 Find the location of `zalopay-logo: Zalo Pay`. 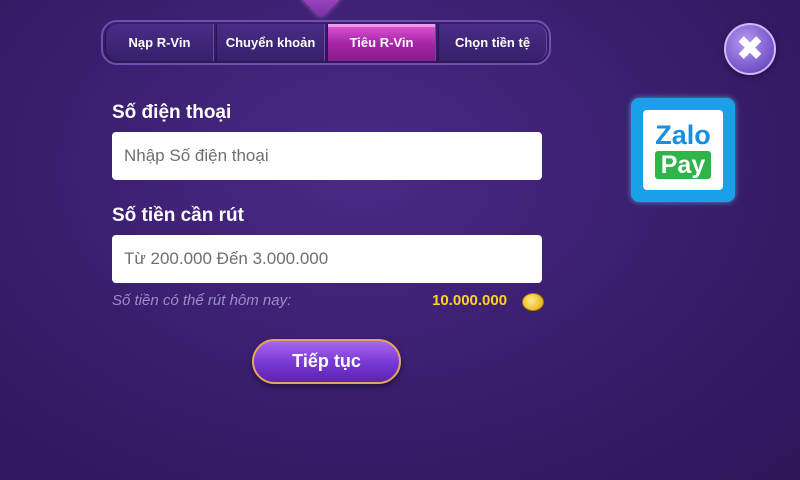

zalopay-logo: Zalo Pay is located at coordinates (683, 150).